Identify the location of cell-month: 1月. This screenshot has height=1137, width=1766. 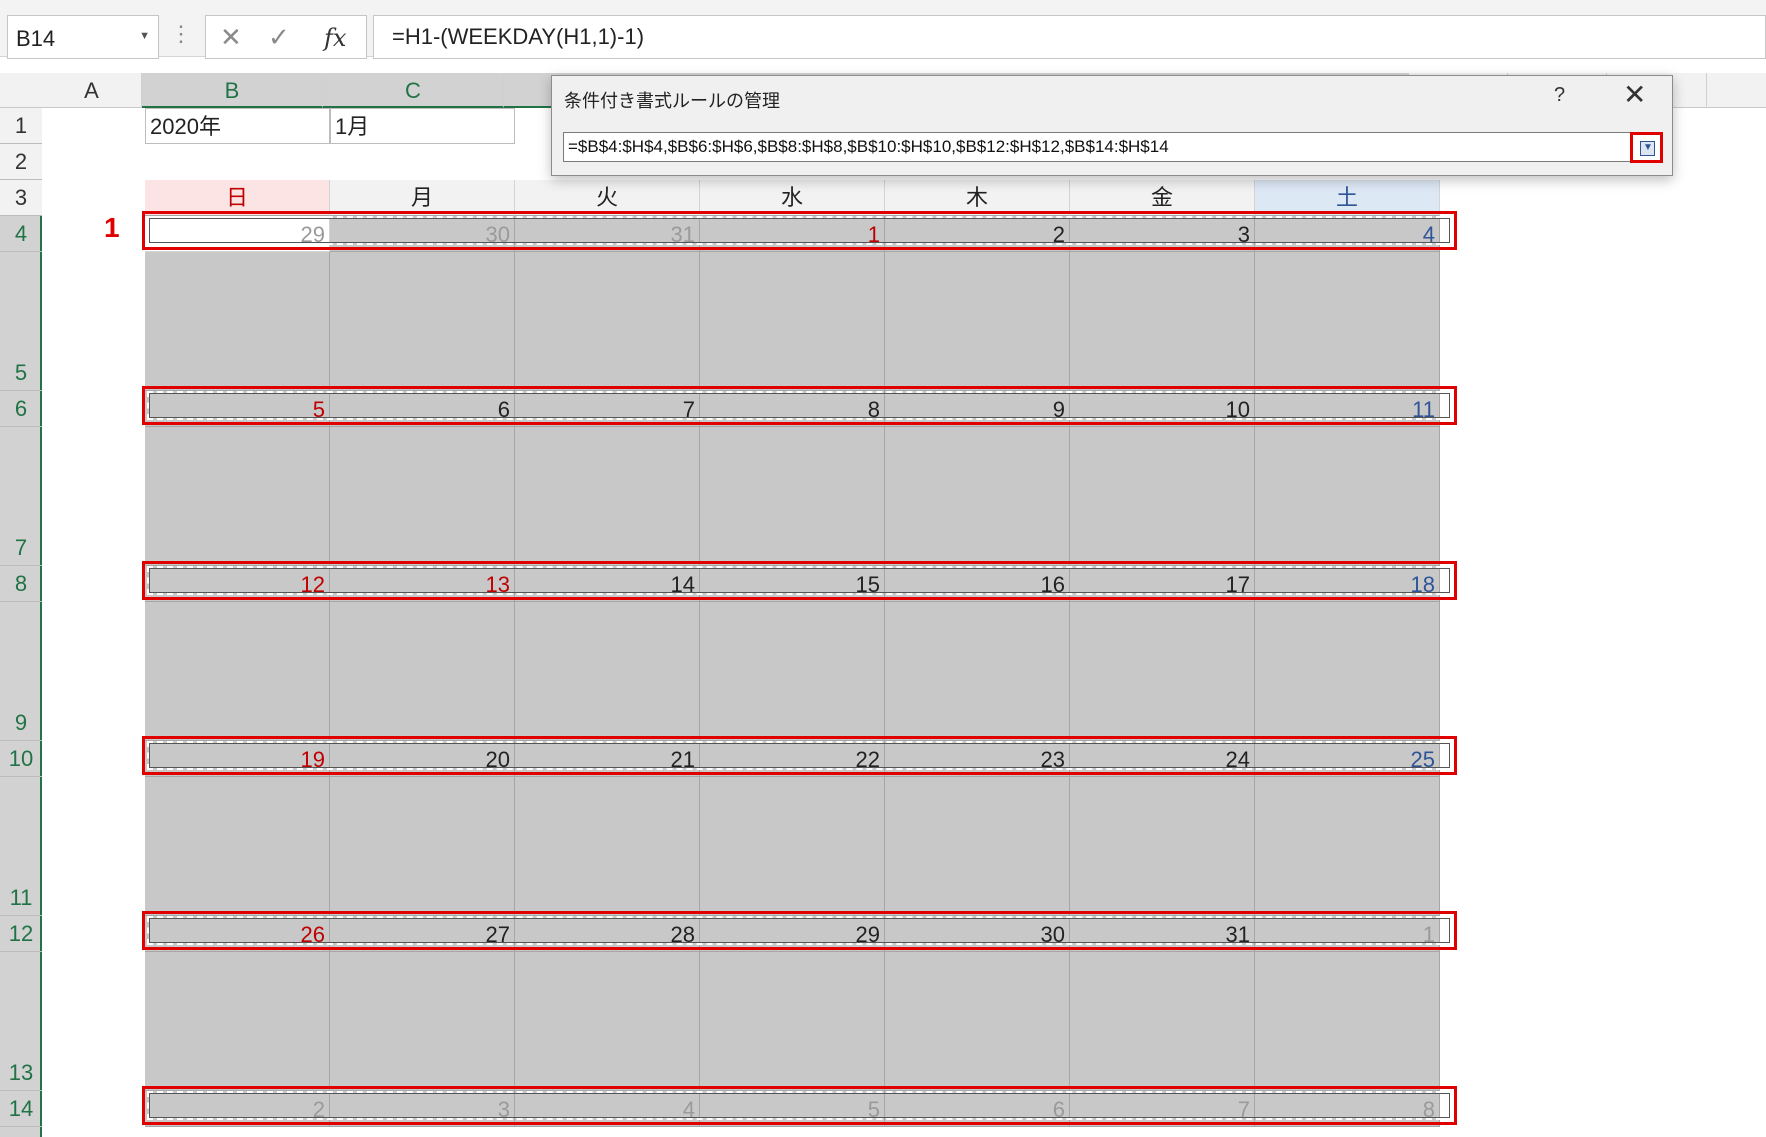
(422, 126).